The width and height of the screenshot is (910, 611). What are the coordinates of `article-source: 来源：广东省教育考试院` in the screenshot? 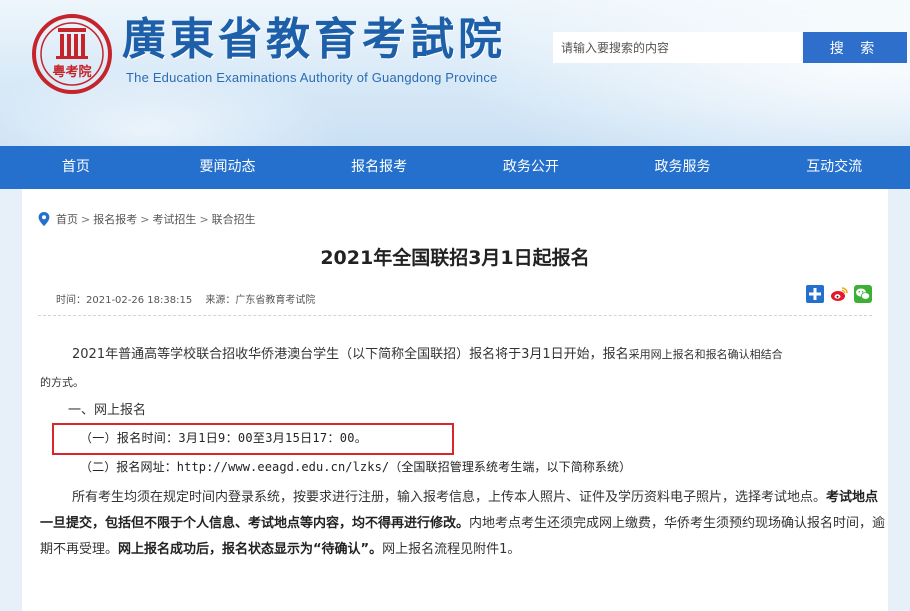 It's located at (260, 300).